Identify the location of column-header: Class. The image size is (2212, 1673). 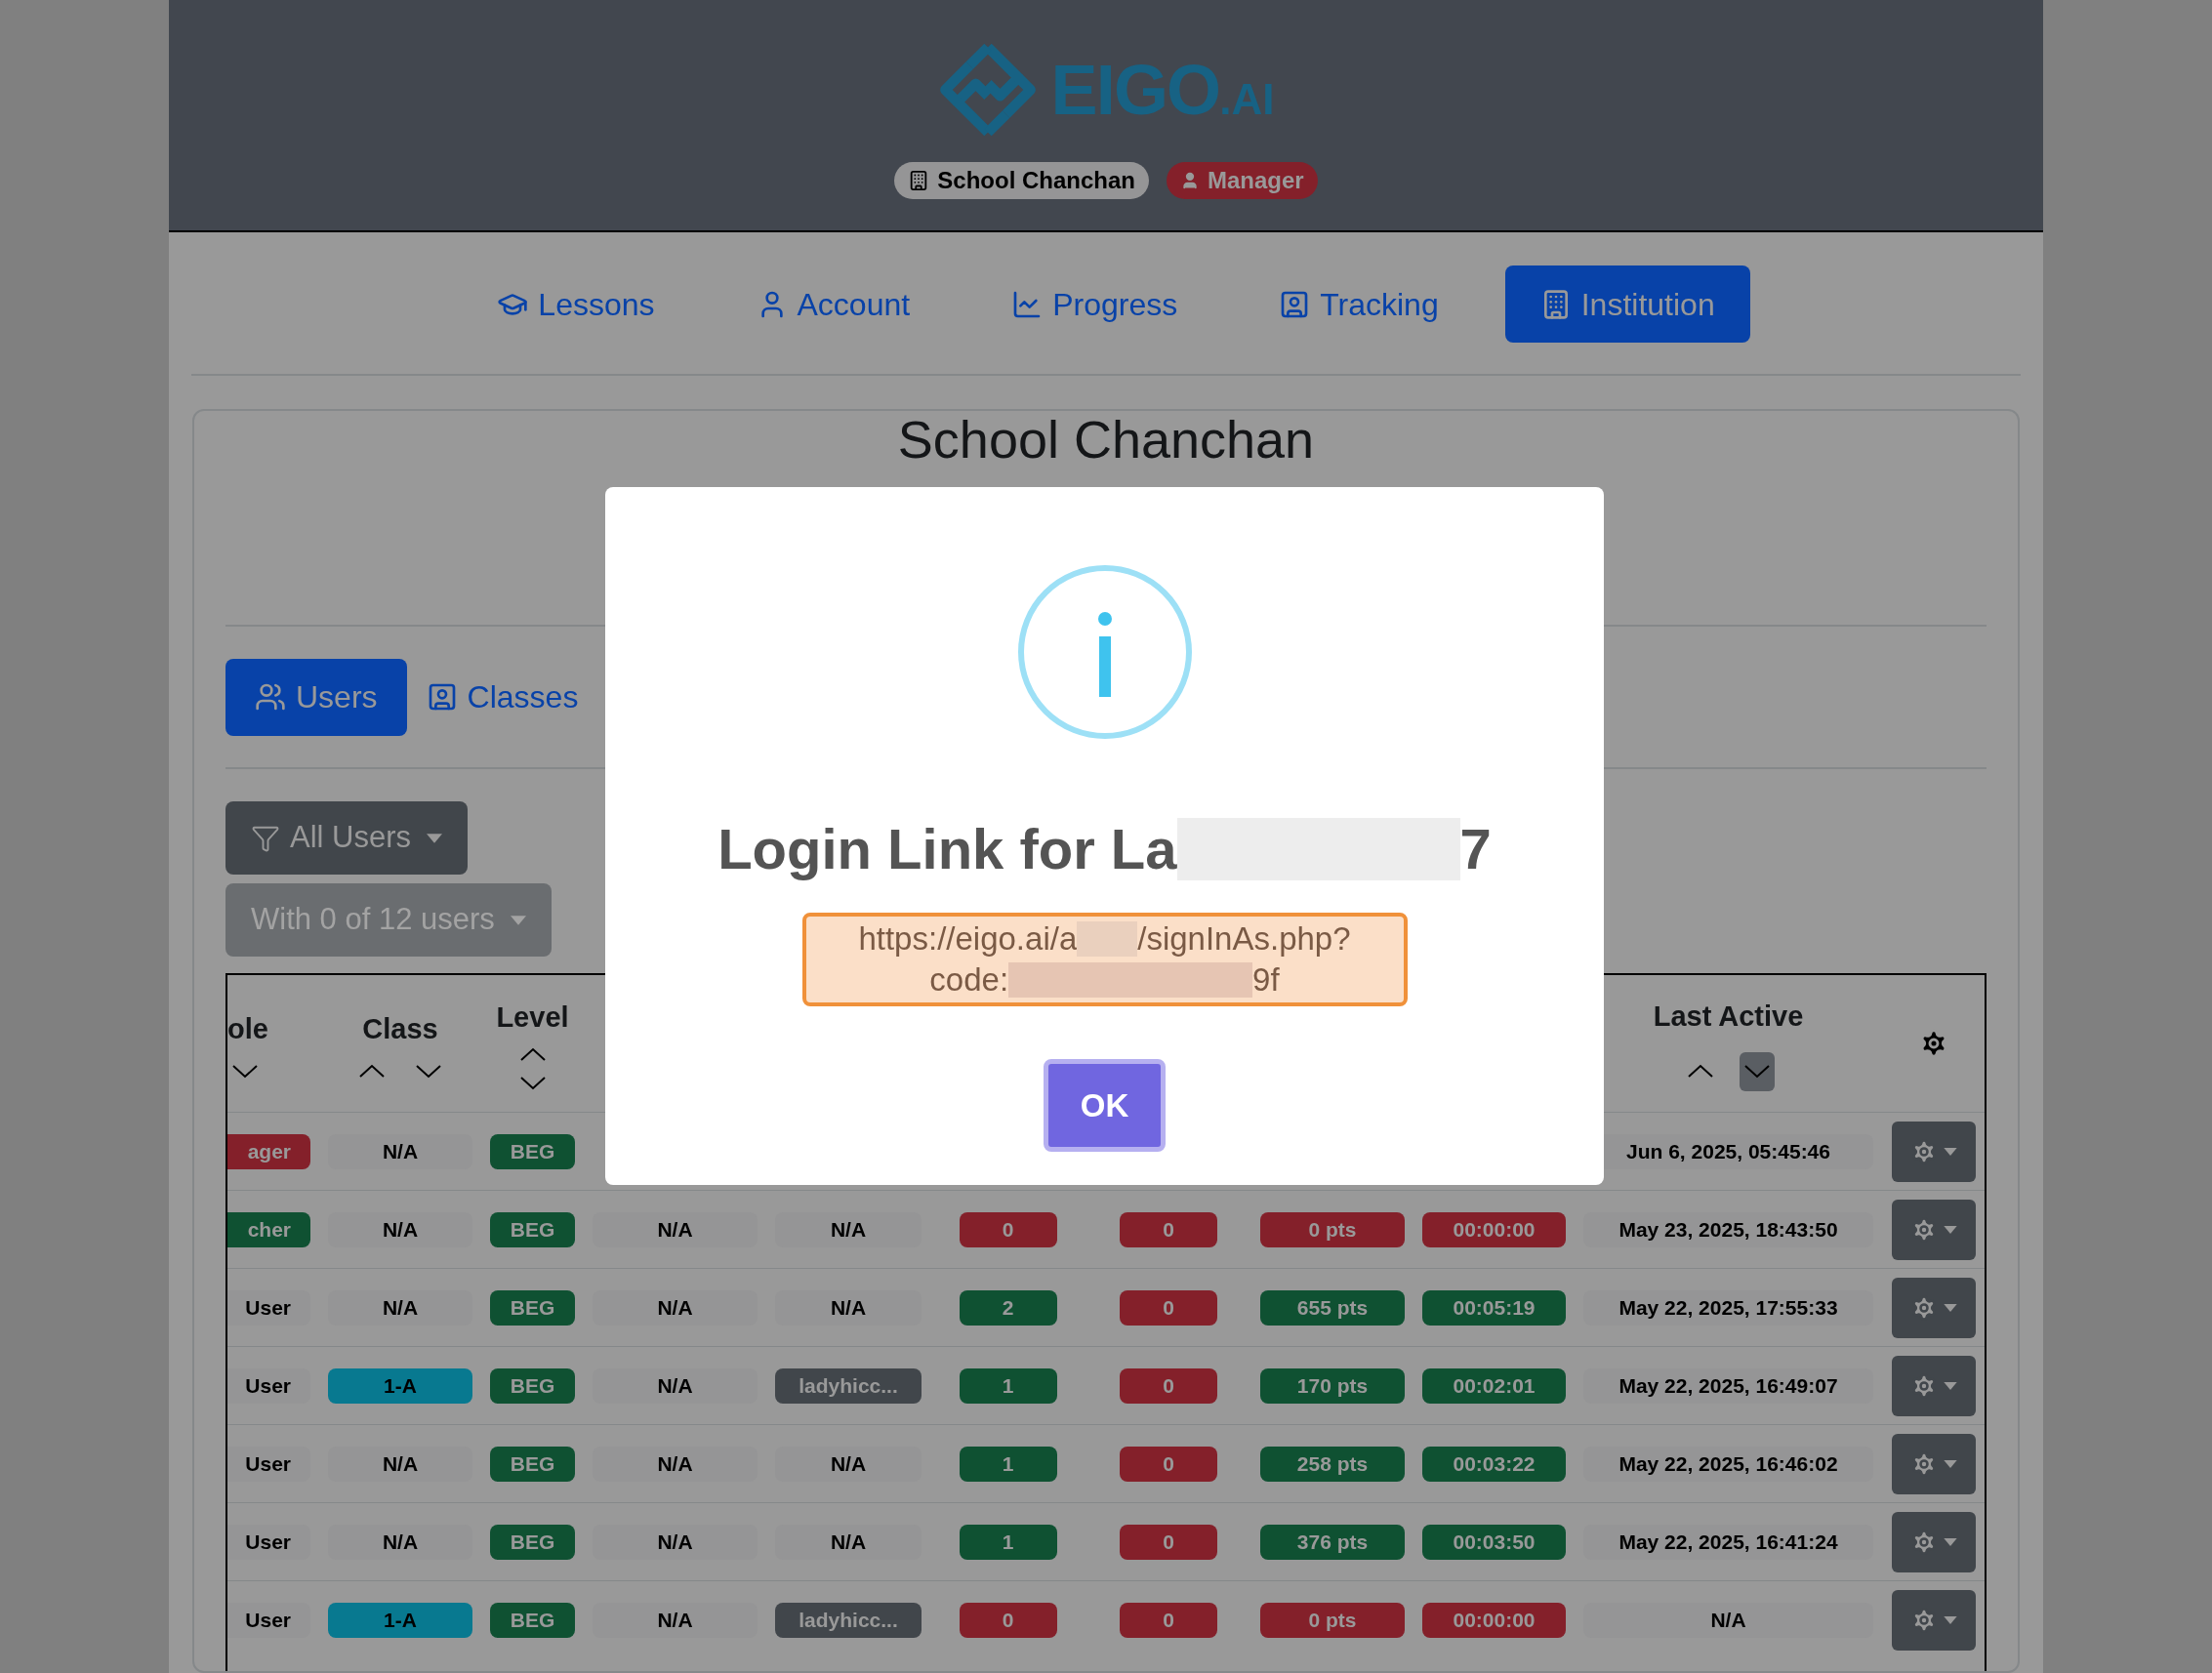
(400, 1028).